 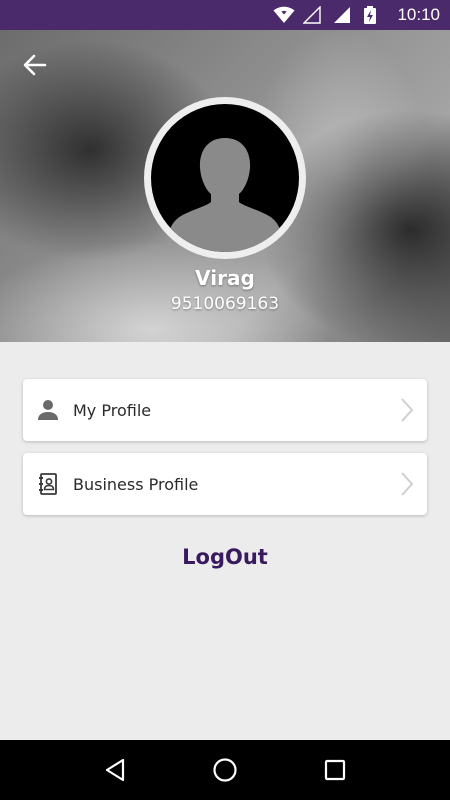 I want to click on recents-square-icon, so click(x=335, y=770).